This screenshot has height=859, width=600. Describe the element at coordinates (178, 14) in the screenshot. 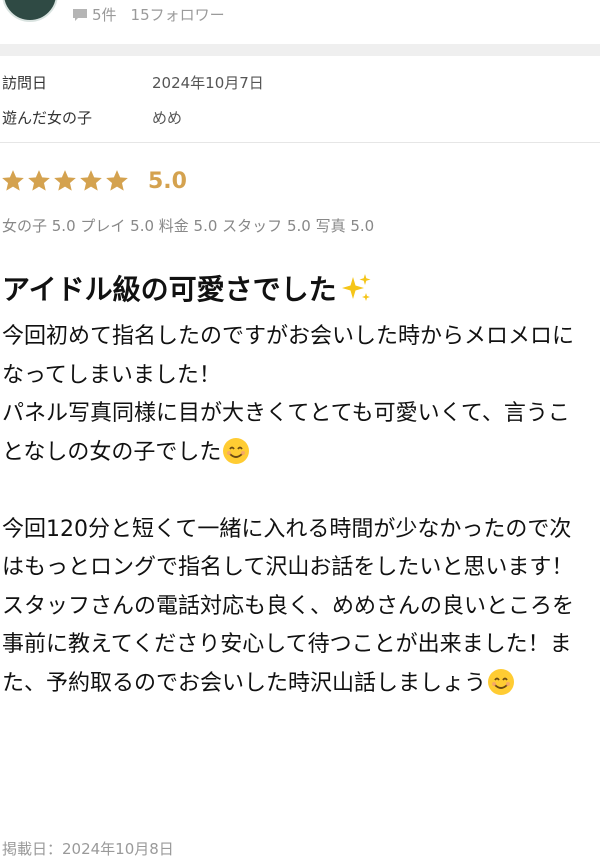

I see `follower-count: 15フォロワー` at that location.